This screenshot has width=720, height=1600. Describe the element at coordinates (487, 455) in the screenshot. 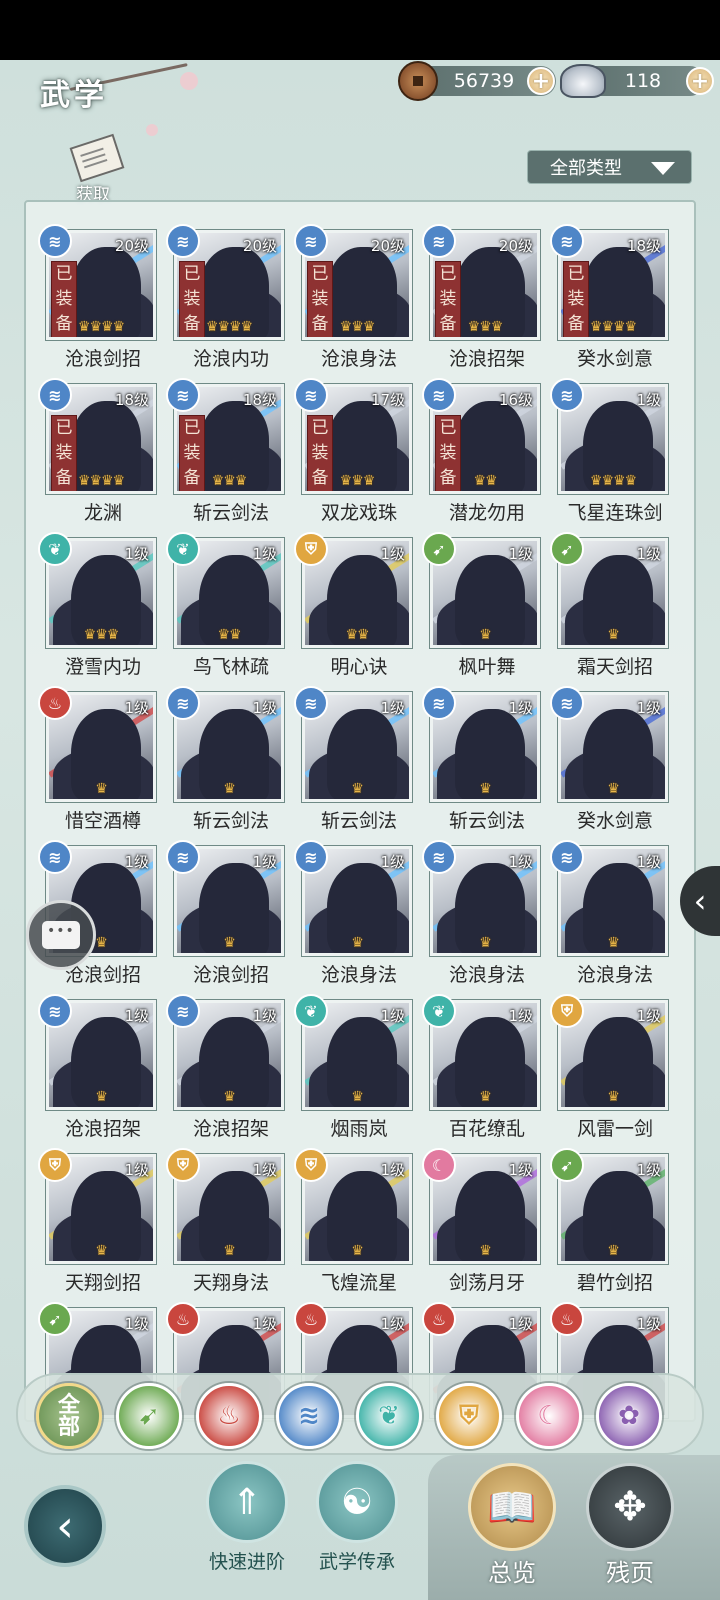

I see `skill-card: ≋ 16级 已装备 ♛♛ 潜龙勿用` at that location.